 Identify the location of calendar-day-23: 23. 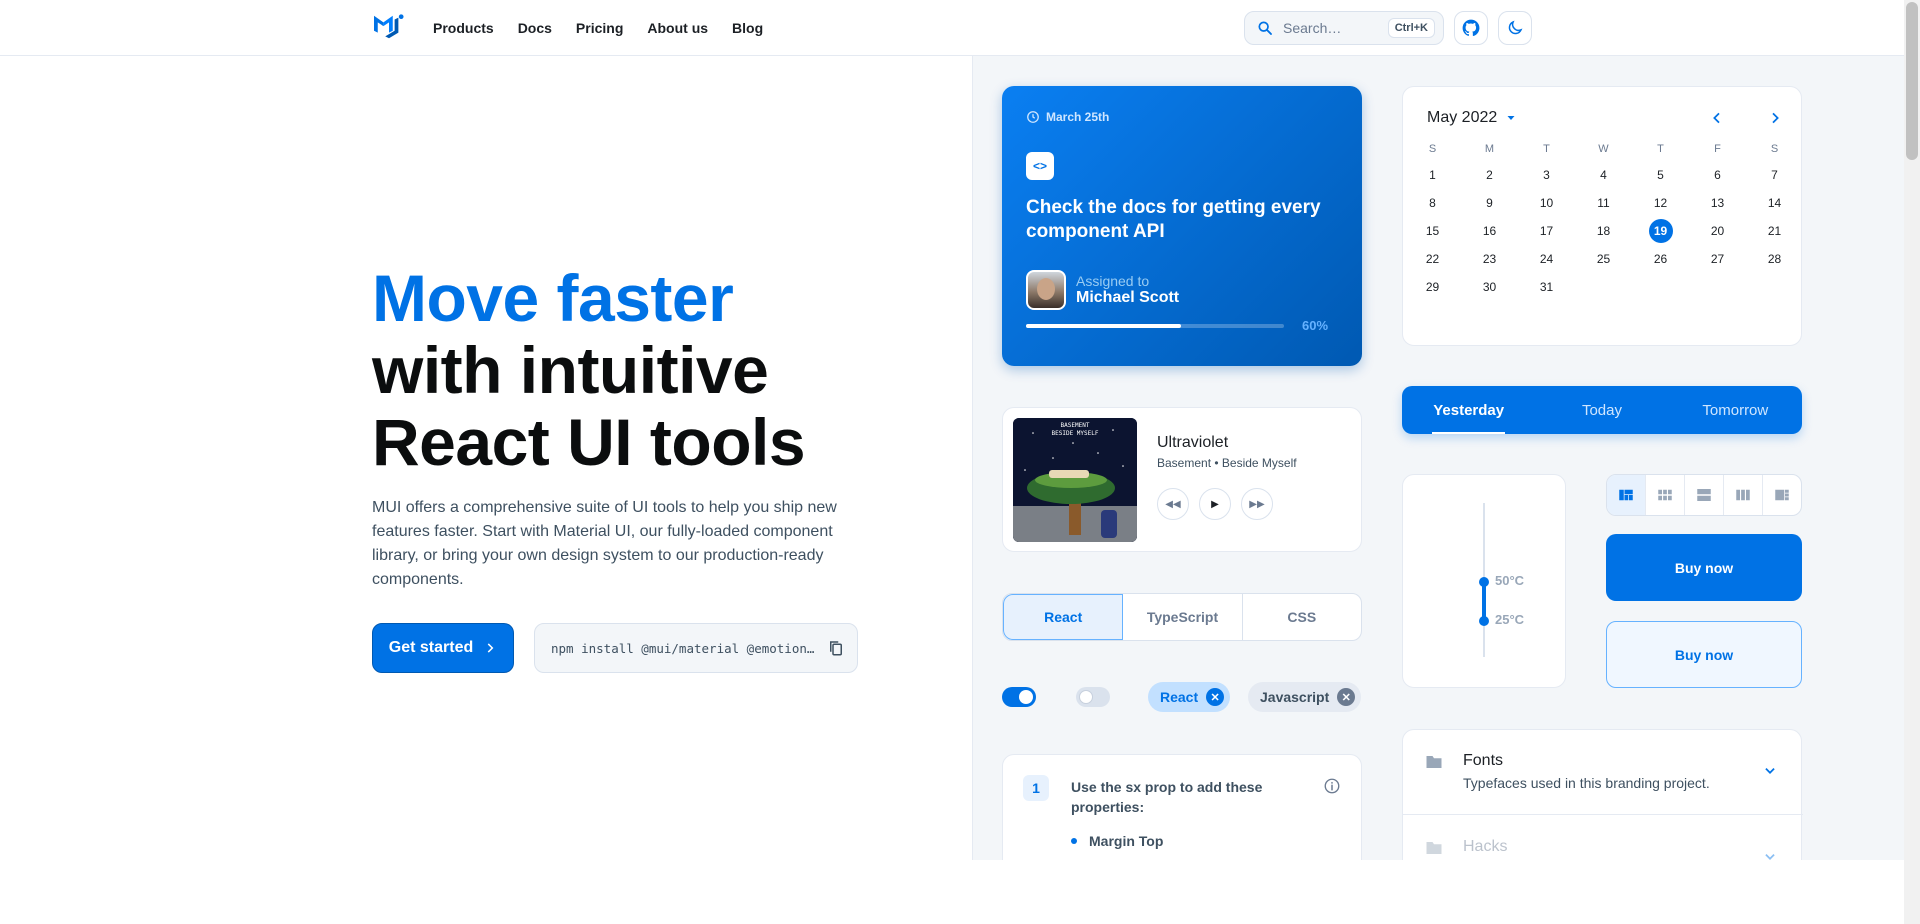
(1489, 259).